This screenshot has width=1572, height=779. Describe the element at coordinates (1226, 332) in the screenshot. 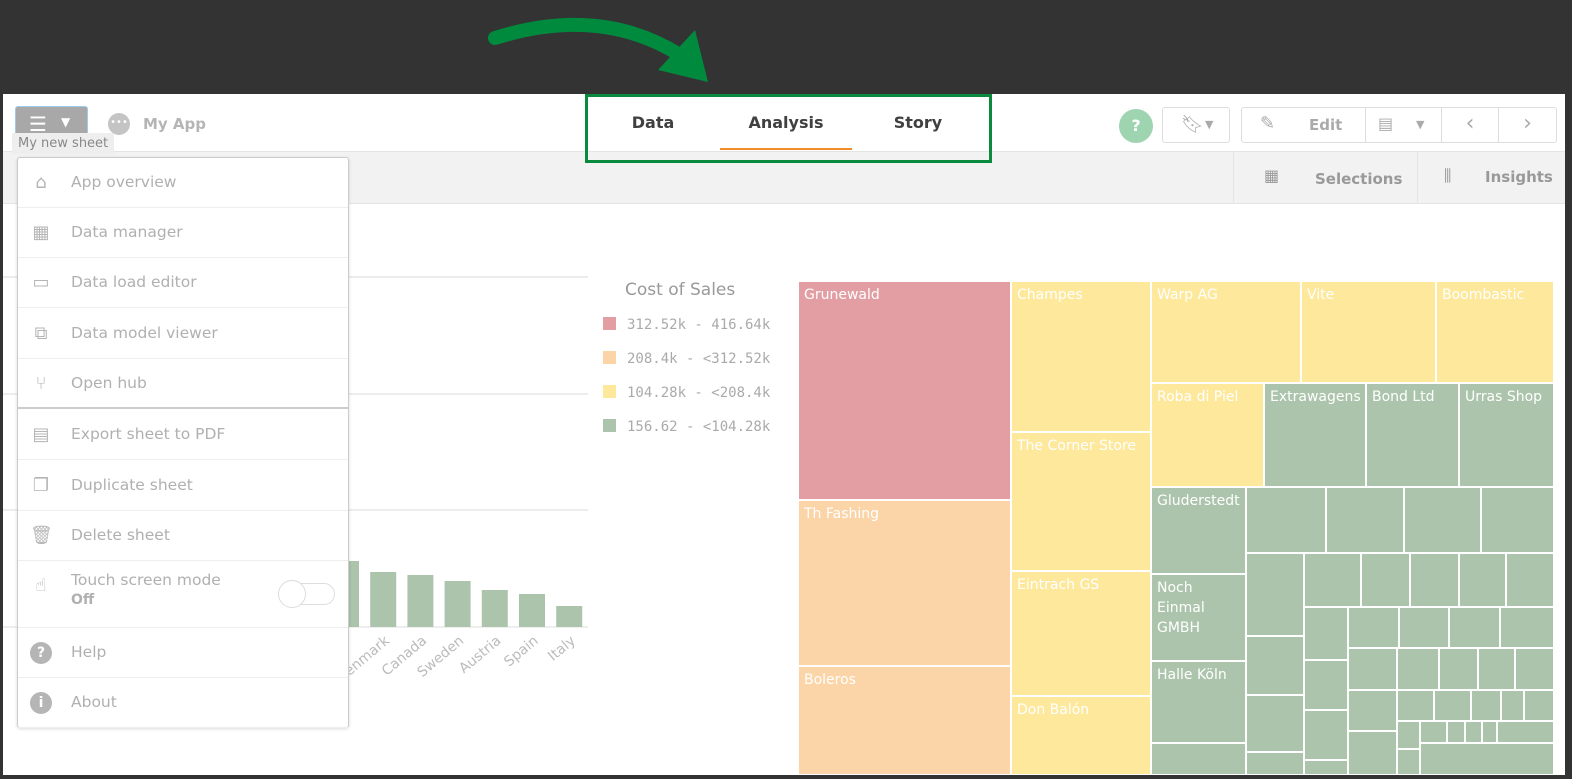

I see `treemap-tile: Warp AG` at that location.